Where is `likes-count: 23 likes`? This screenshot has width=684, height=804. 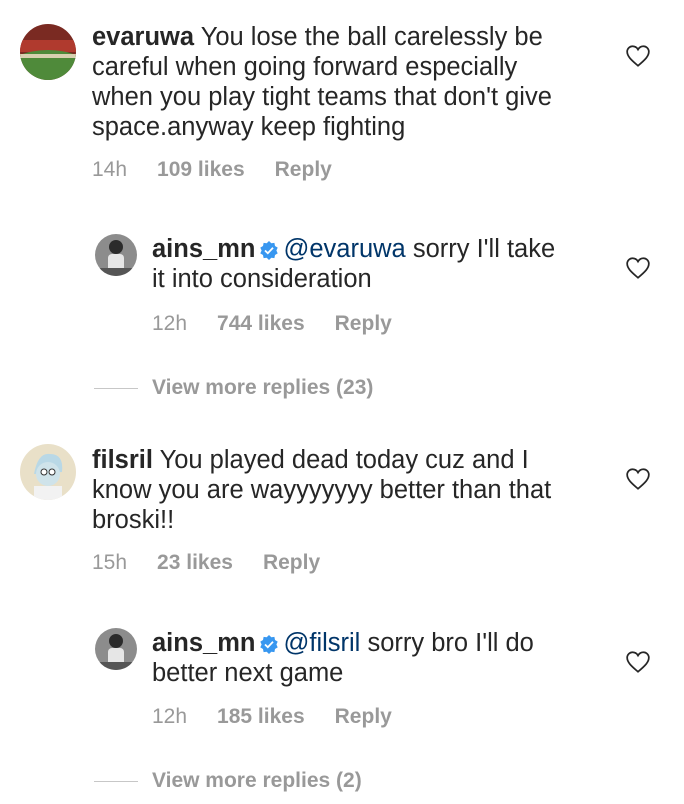 likes-count: 23 likes is located at coordinates (195, 563).